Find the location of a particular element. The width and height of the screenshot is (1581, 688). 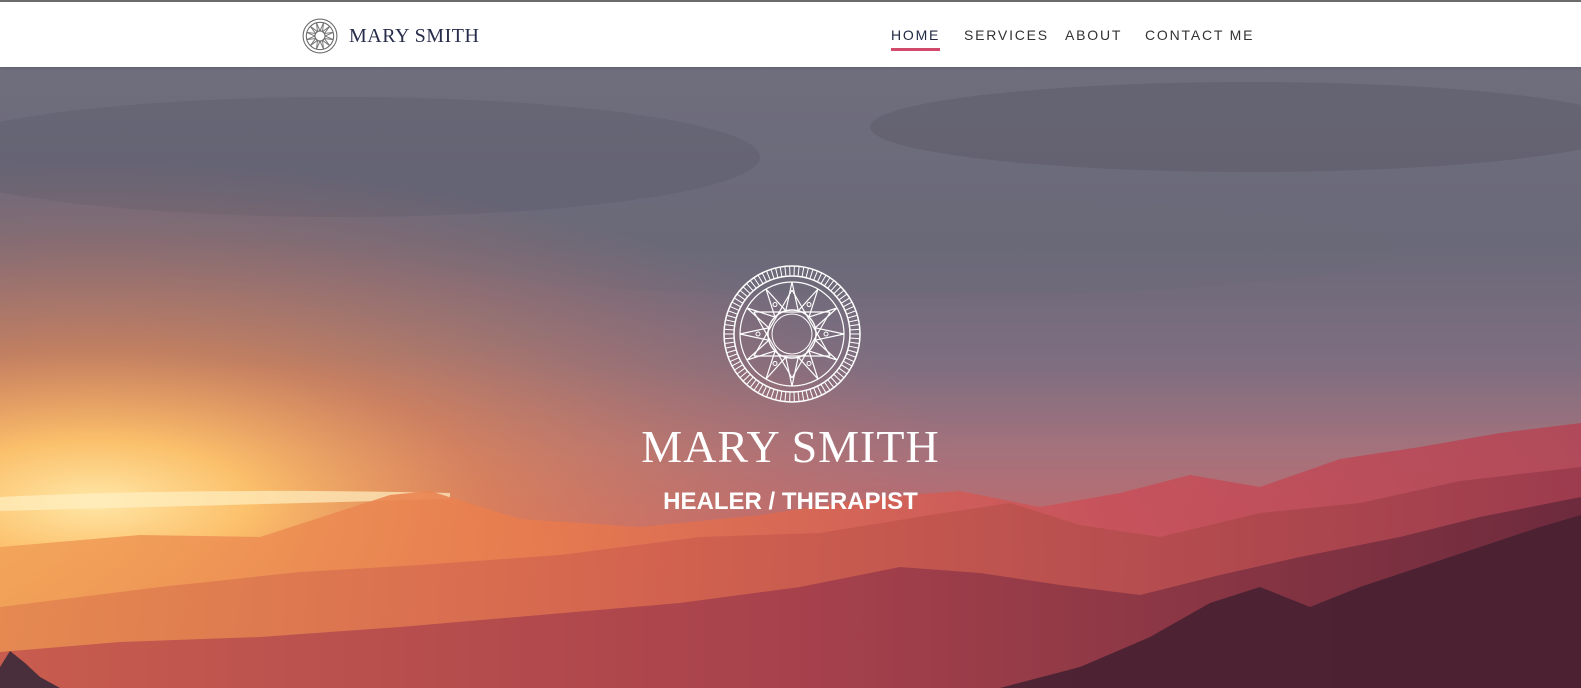

nav-item-label: ABOUT is located at coordinates (1094, 35).